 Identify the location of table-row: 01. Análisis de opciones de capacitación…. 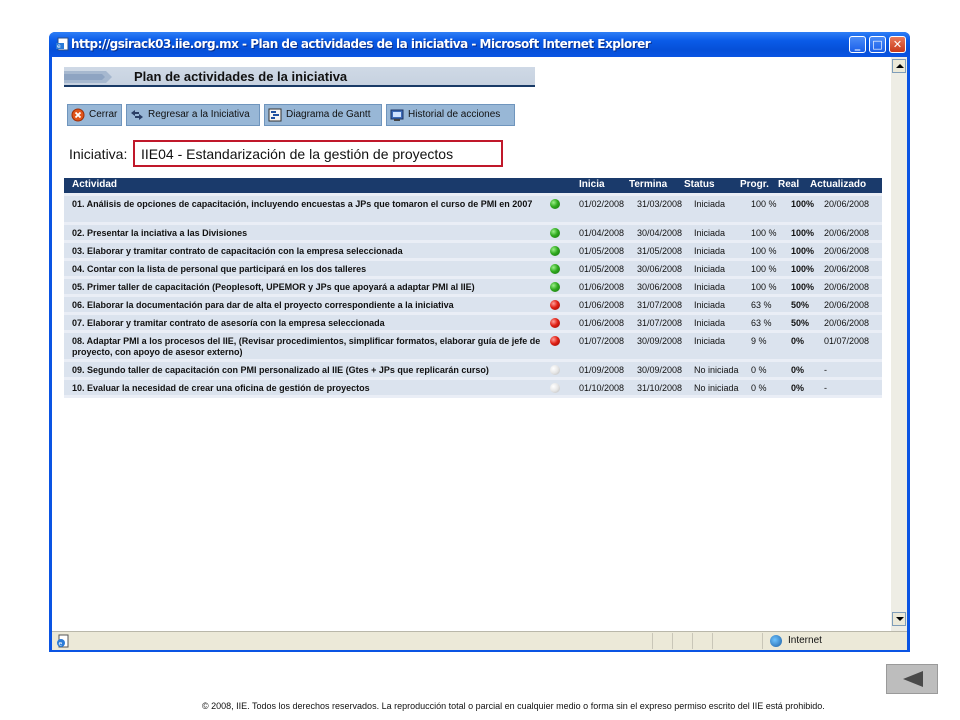
(473, 209).